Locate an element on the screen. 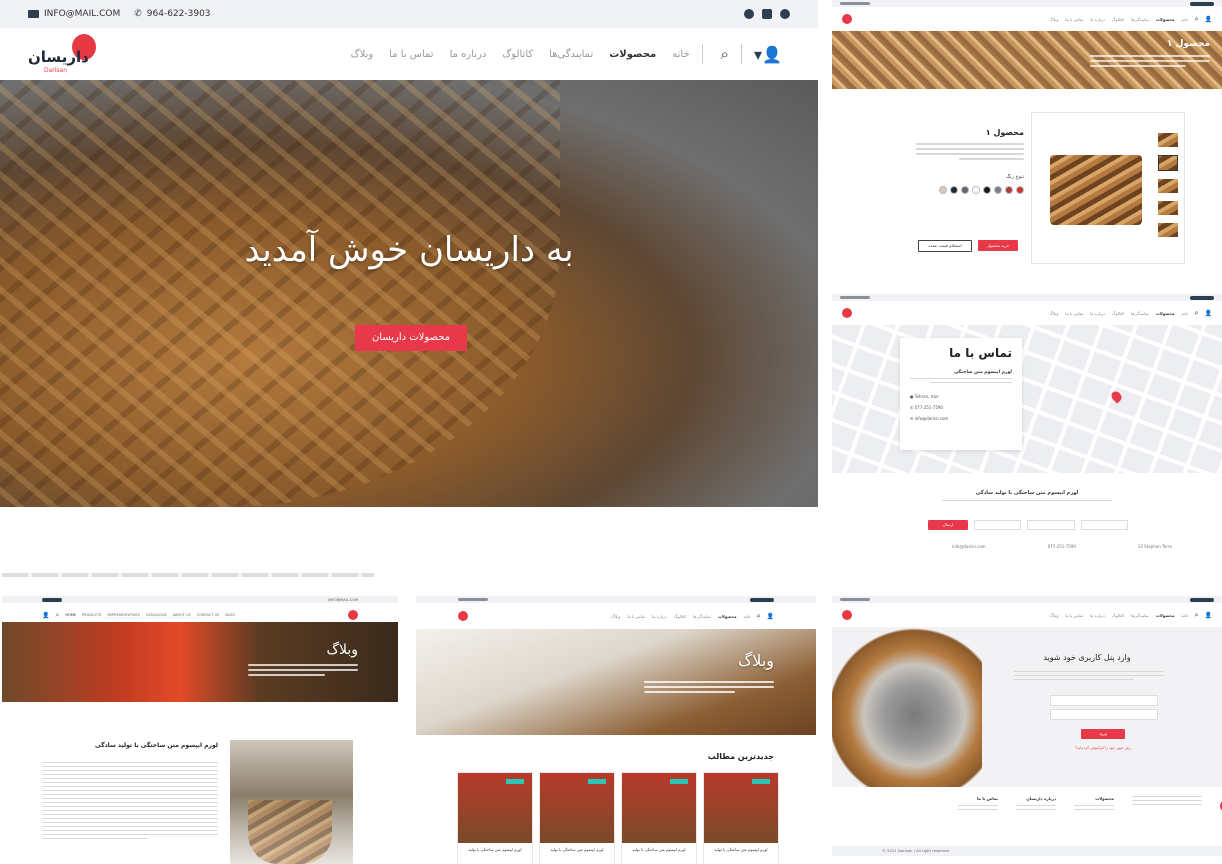 The width and height of the screenshot is (1222, 864). footer-address: 33 Stephen Terra is located at coordinates (1154, 546).